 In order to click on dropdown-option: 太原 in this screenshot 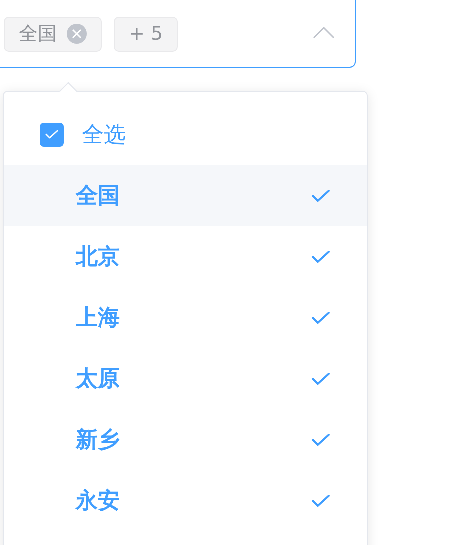, I will do `click(185, 378)`.